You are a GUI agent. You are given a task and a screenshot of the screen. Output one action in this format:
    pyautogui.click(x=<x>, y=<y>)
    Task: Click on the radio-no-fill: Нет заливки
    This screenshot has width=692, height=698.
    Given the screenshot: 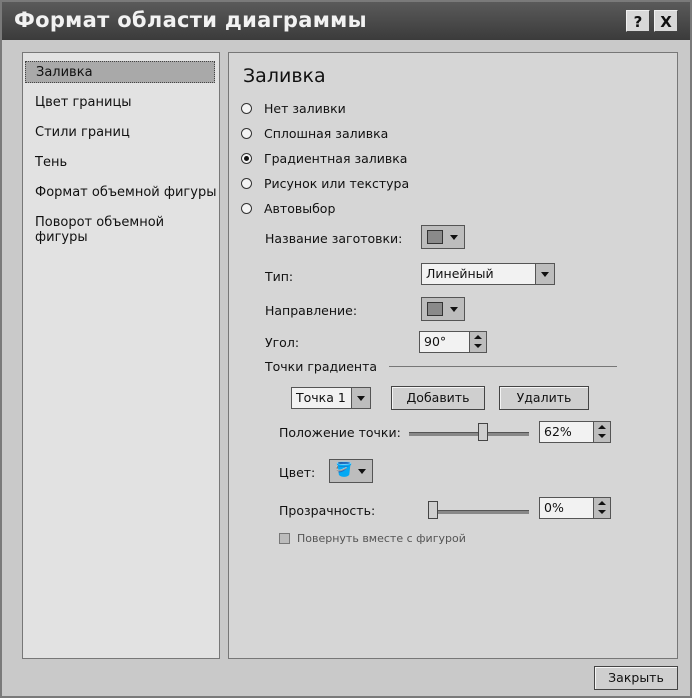 What is the action you would take?
    pyautogui.click(x=293, y=108)
    